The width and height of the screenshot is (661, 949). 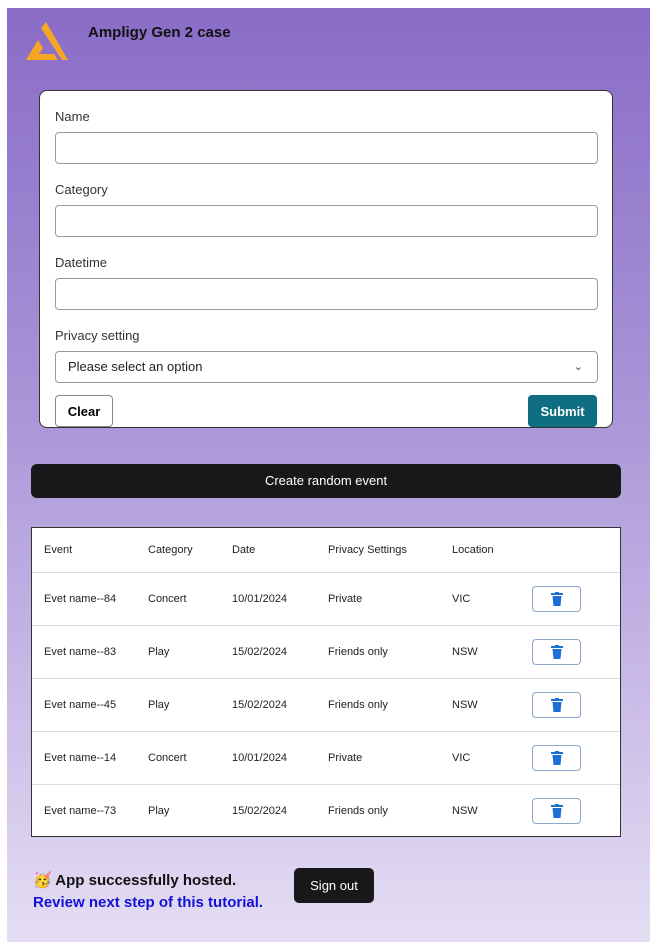 I want to click on header-category: Category, so click(x=170, y=550).